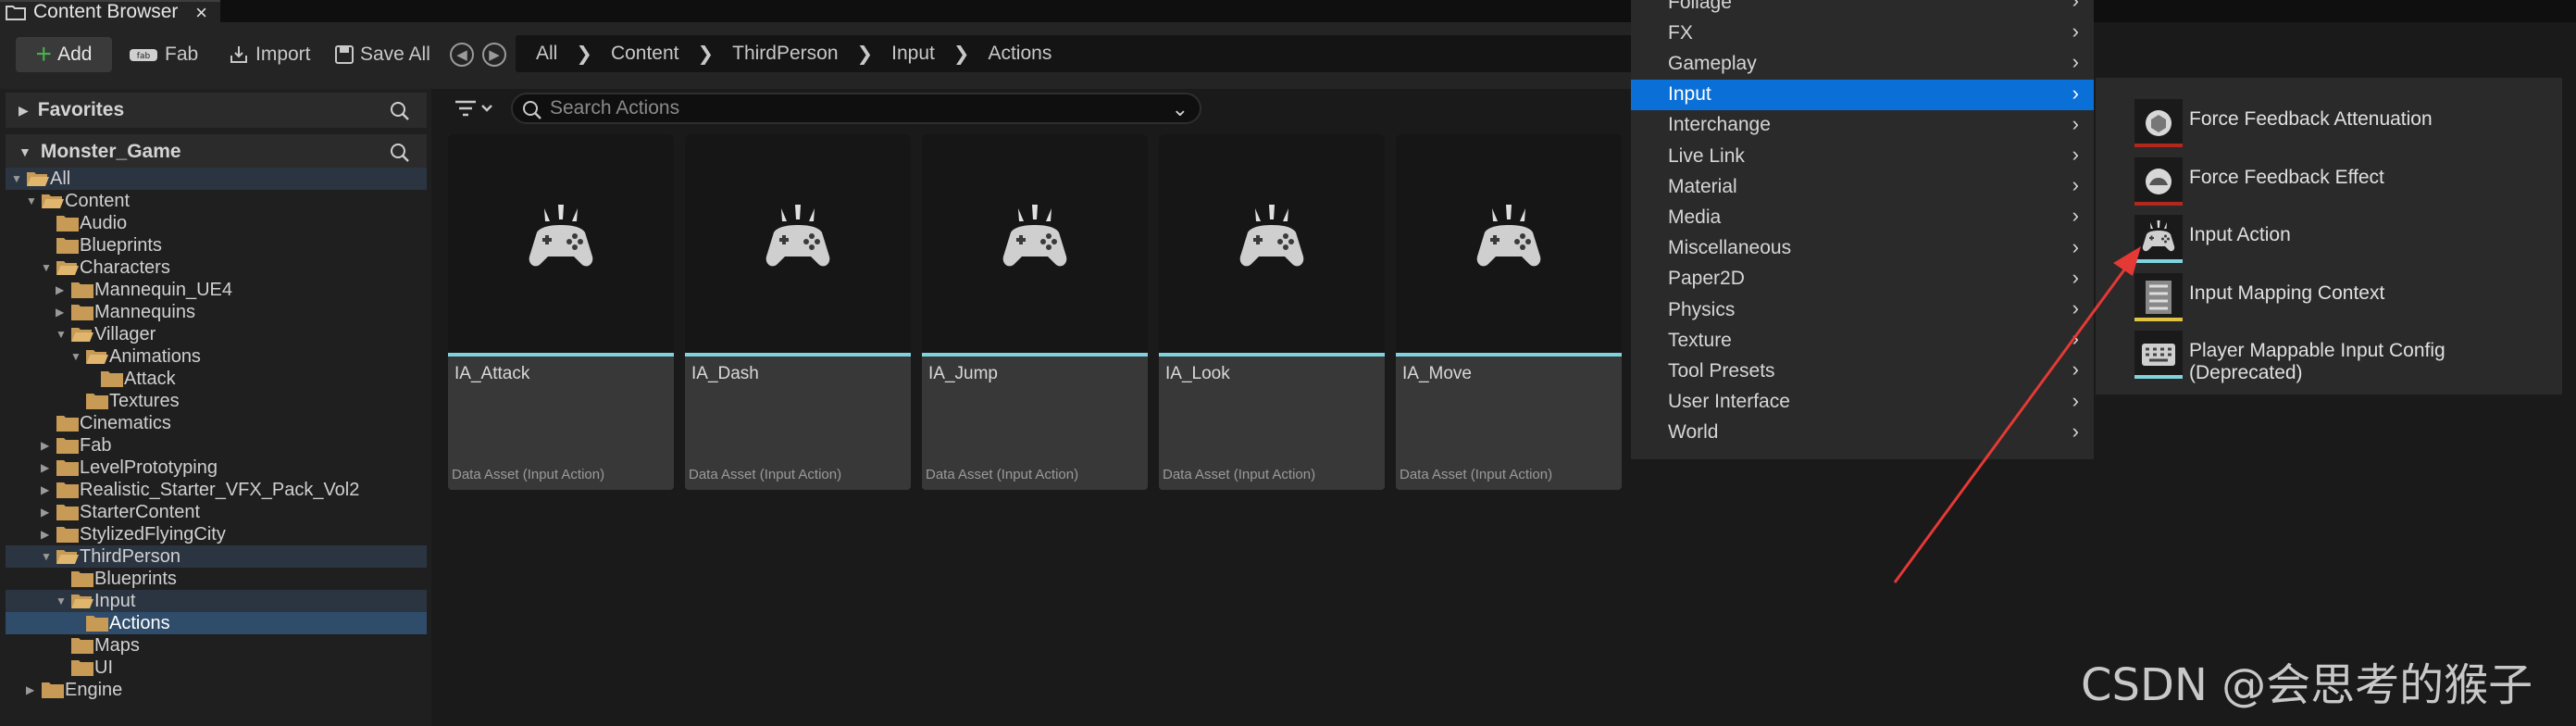  What do you see at coordinates (2307, 685) in the screenshot?
I see `watermark: CSDN @会思考的猴子` at bounding box center [2307, 685].